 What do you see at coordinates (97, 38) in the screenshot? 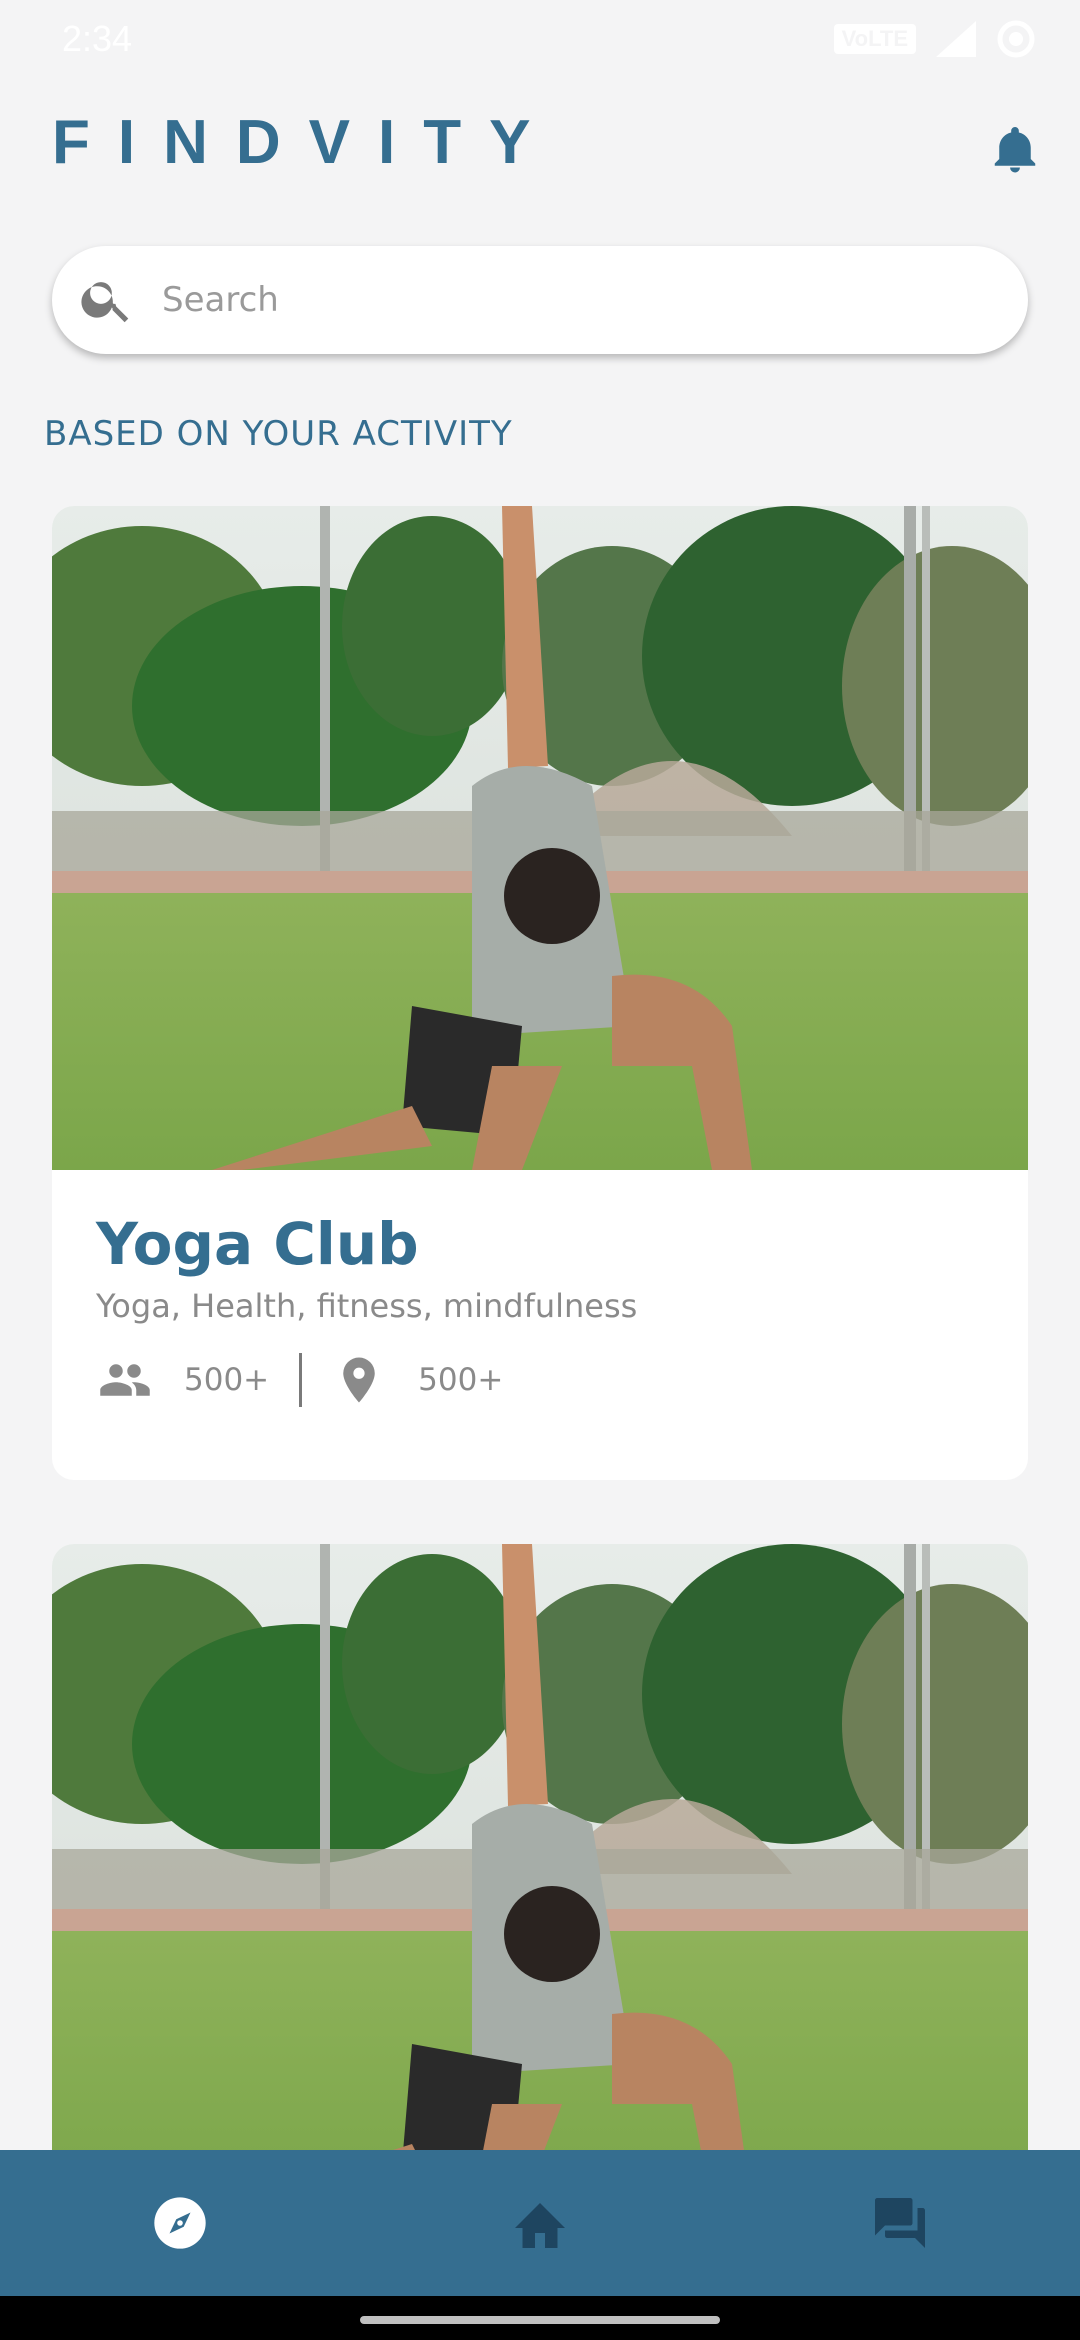
I see `status-time: 2:34` at bounding box center [97, 38].